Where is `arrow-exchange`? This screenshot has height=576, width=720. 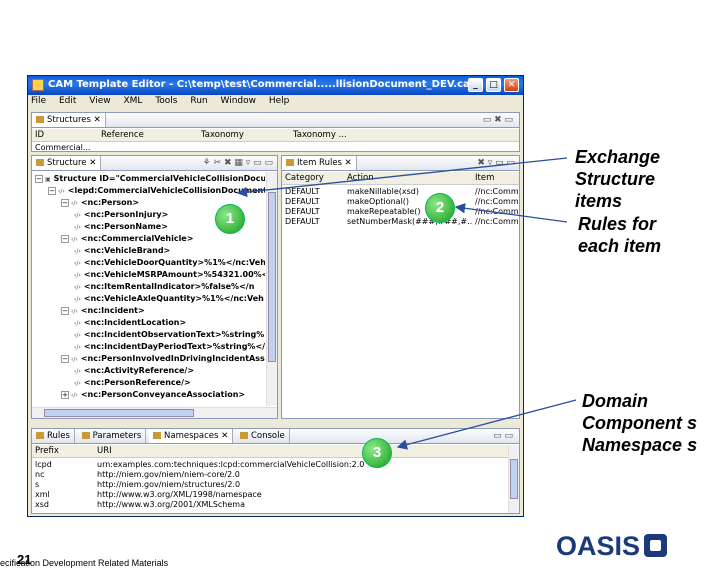
arrow-exchange is located at coordinates (402, 177).